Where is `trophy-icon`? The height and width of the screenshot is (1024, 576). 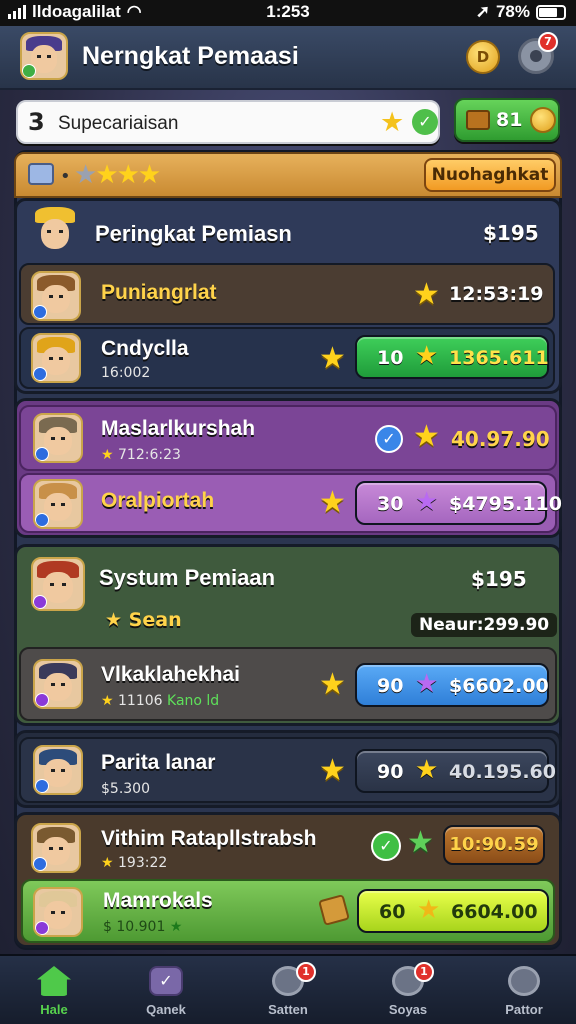
trophy-icon is located at coordinates (41, 174).